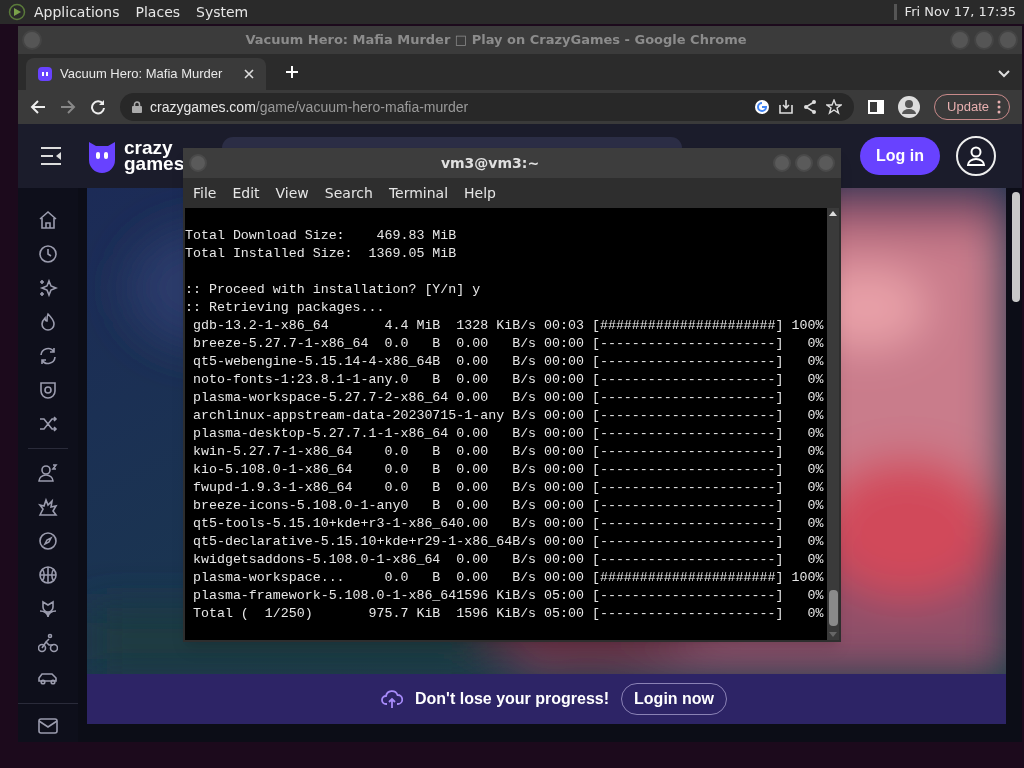 The image size is (1024, 768). What do you see at coordinates (392, 699) in the screenshot?
I see `cloud-upload-icon` at bounding box center [392, 699].